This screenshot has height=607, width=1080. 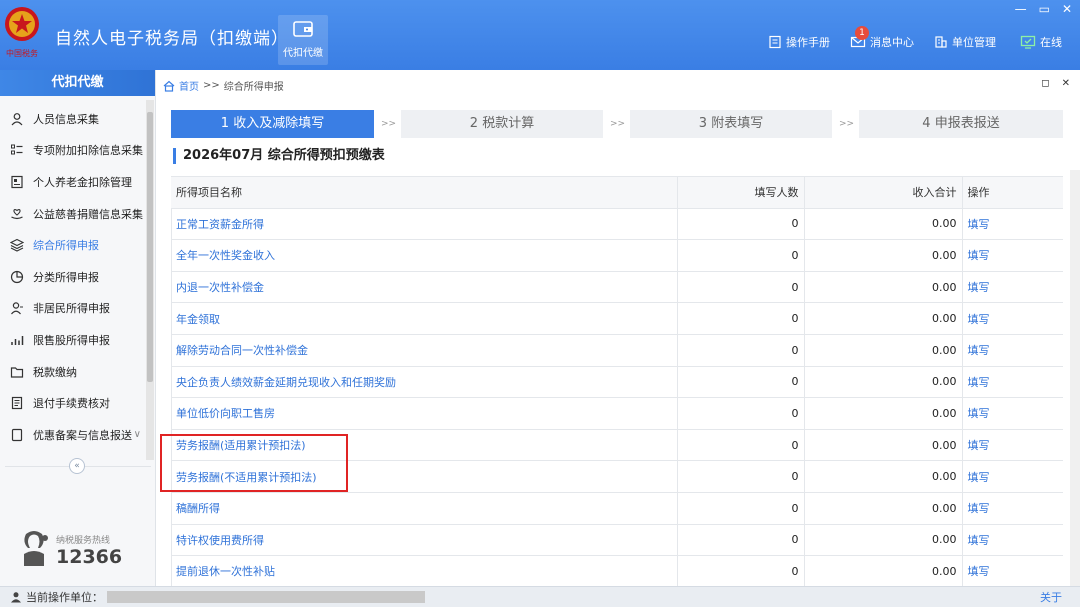 I want to click on main-scrollbar, so click(x=1075, y=378).